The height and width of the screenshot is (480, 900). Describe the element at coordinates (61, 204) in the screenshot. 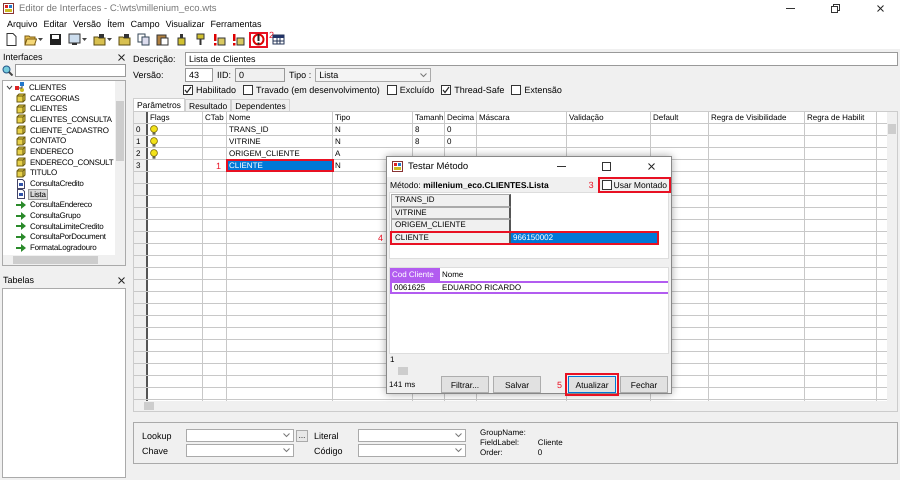

I see `tree-item: ConsultaEndereco` at that location.